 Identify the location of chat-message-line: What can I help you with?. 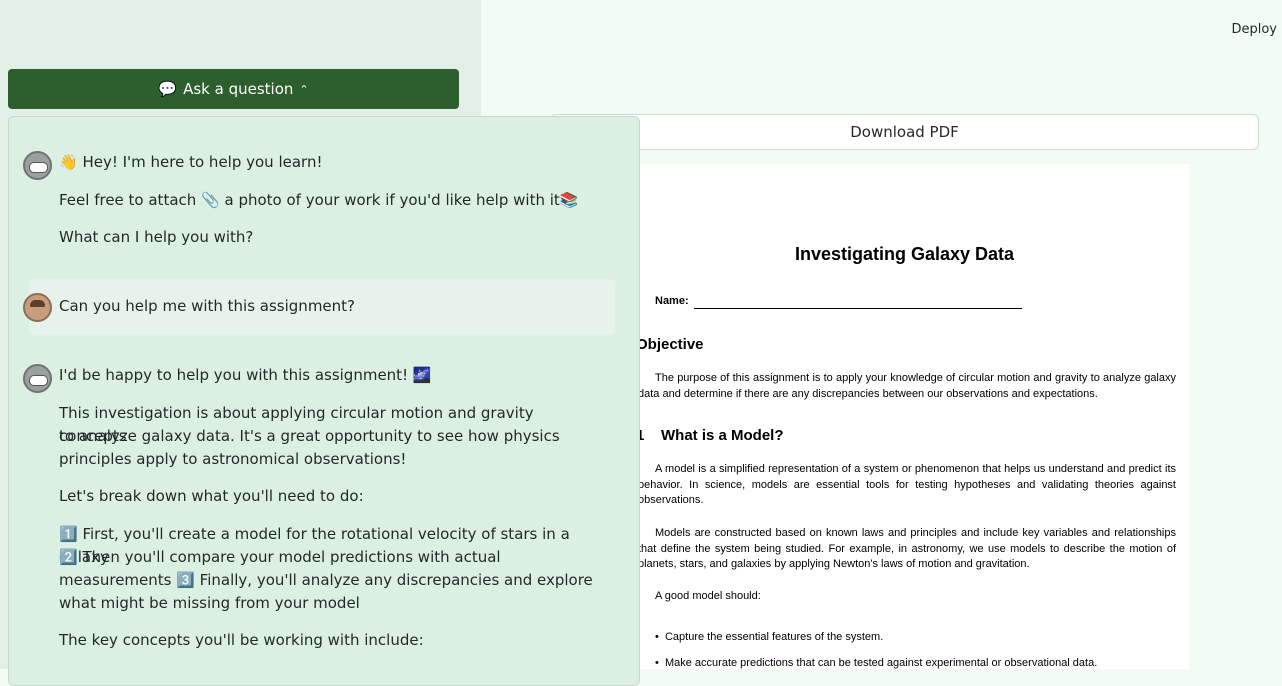
(156, 237).